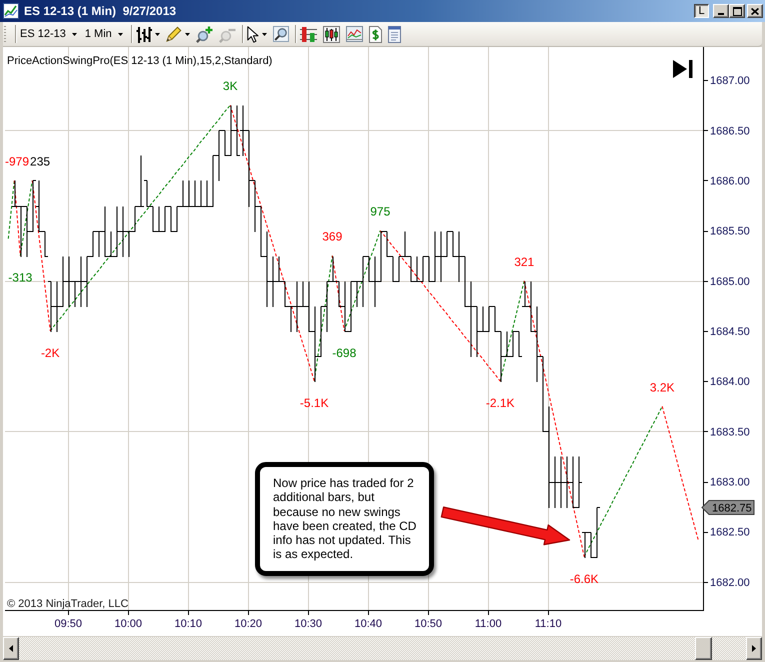  Describe the element at coordinates (730, 432) in the screenshot. I see `y-axis-label: 1683.50` at that location.